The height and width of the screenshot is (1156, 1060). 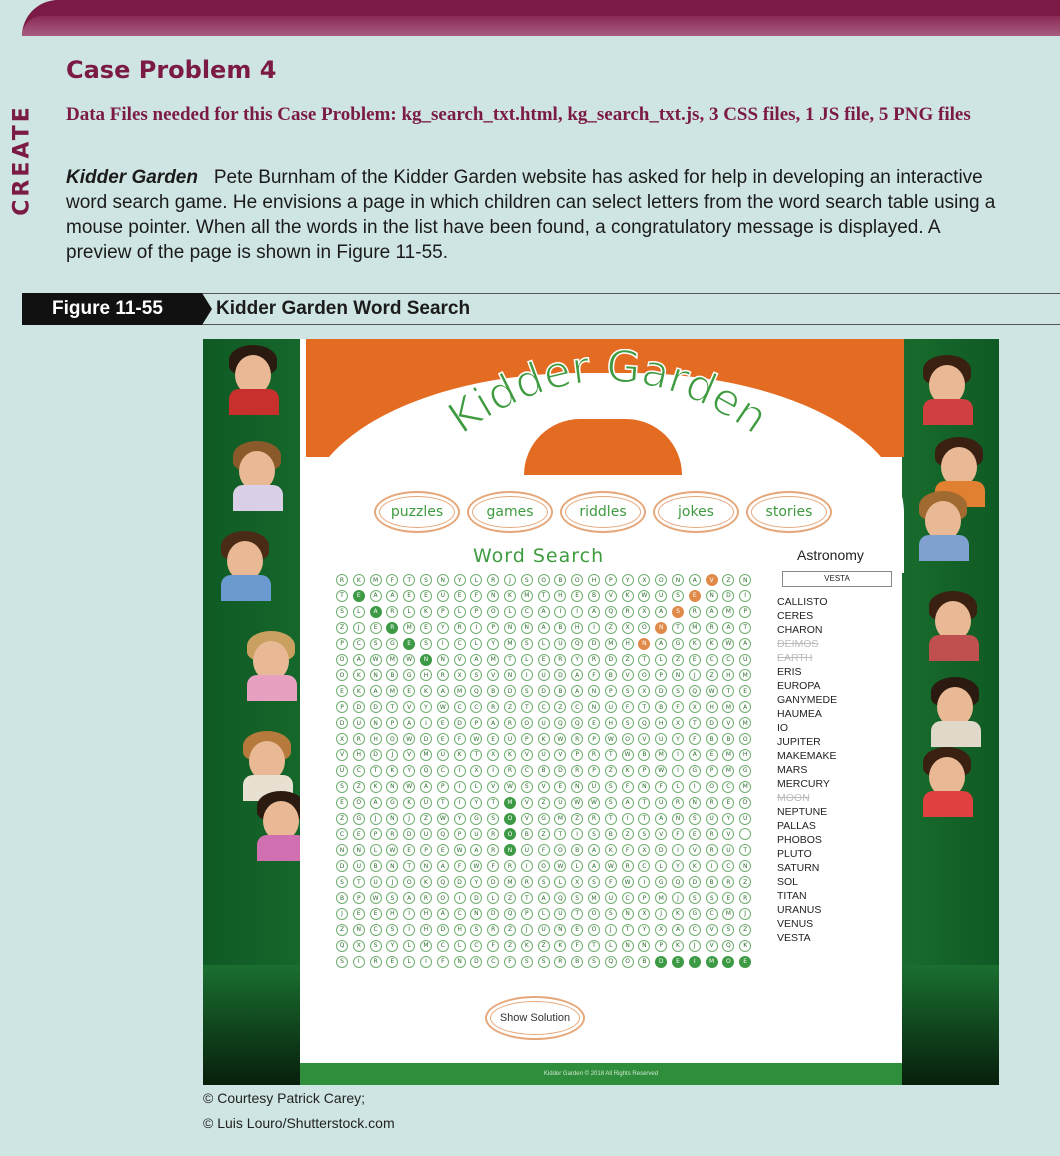 What do you see at coordinates (392, 643) in the screenshot?
I see `grid-letter-cell: G` at bounding box center [392, 643].